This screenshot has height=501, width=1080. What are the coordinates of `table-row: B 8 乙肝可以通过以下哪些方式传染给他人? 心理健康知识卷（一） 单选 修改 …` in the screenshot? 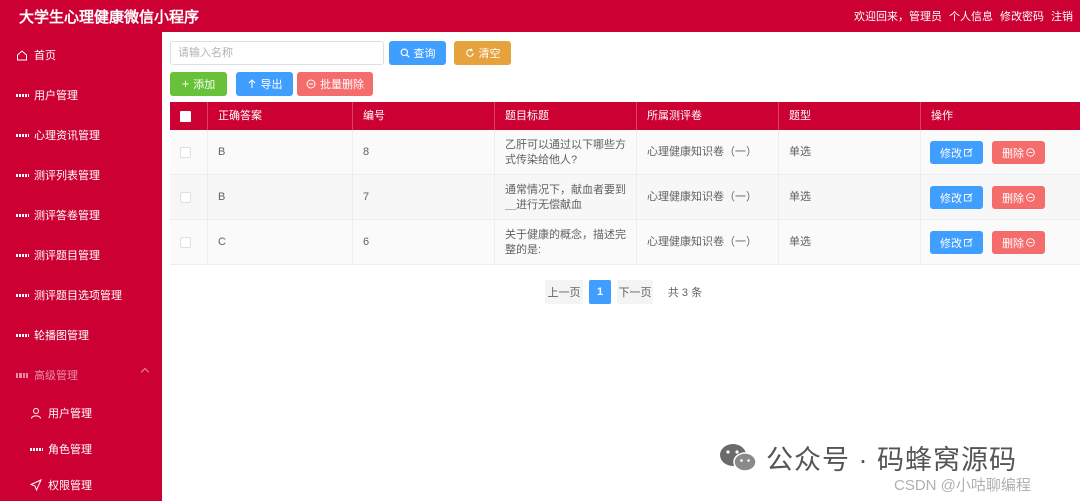 It's located at (625, 152).